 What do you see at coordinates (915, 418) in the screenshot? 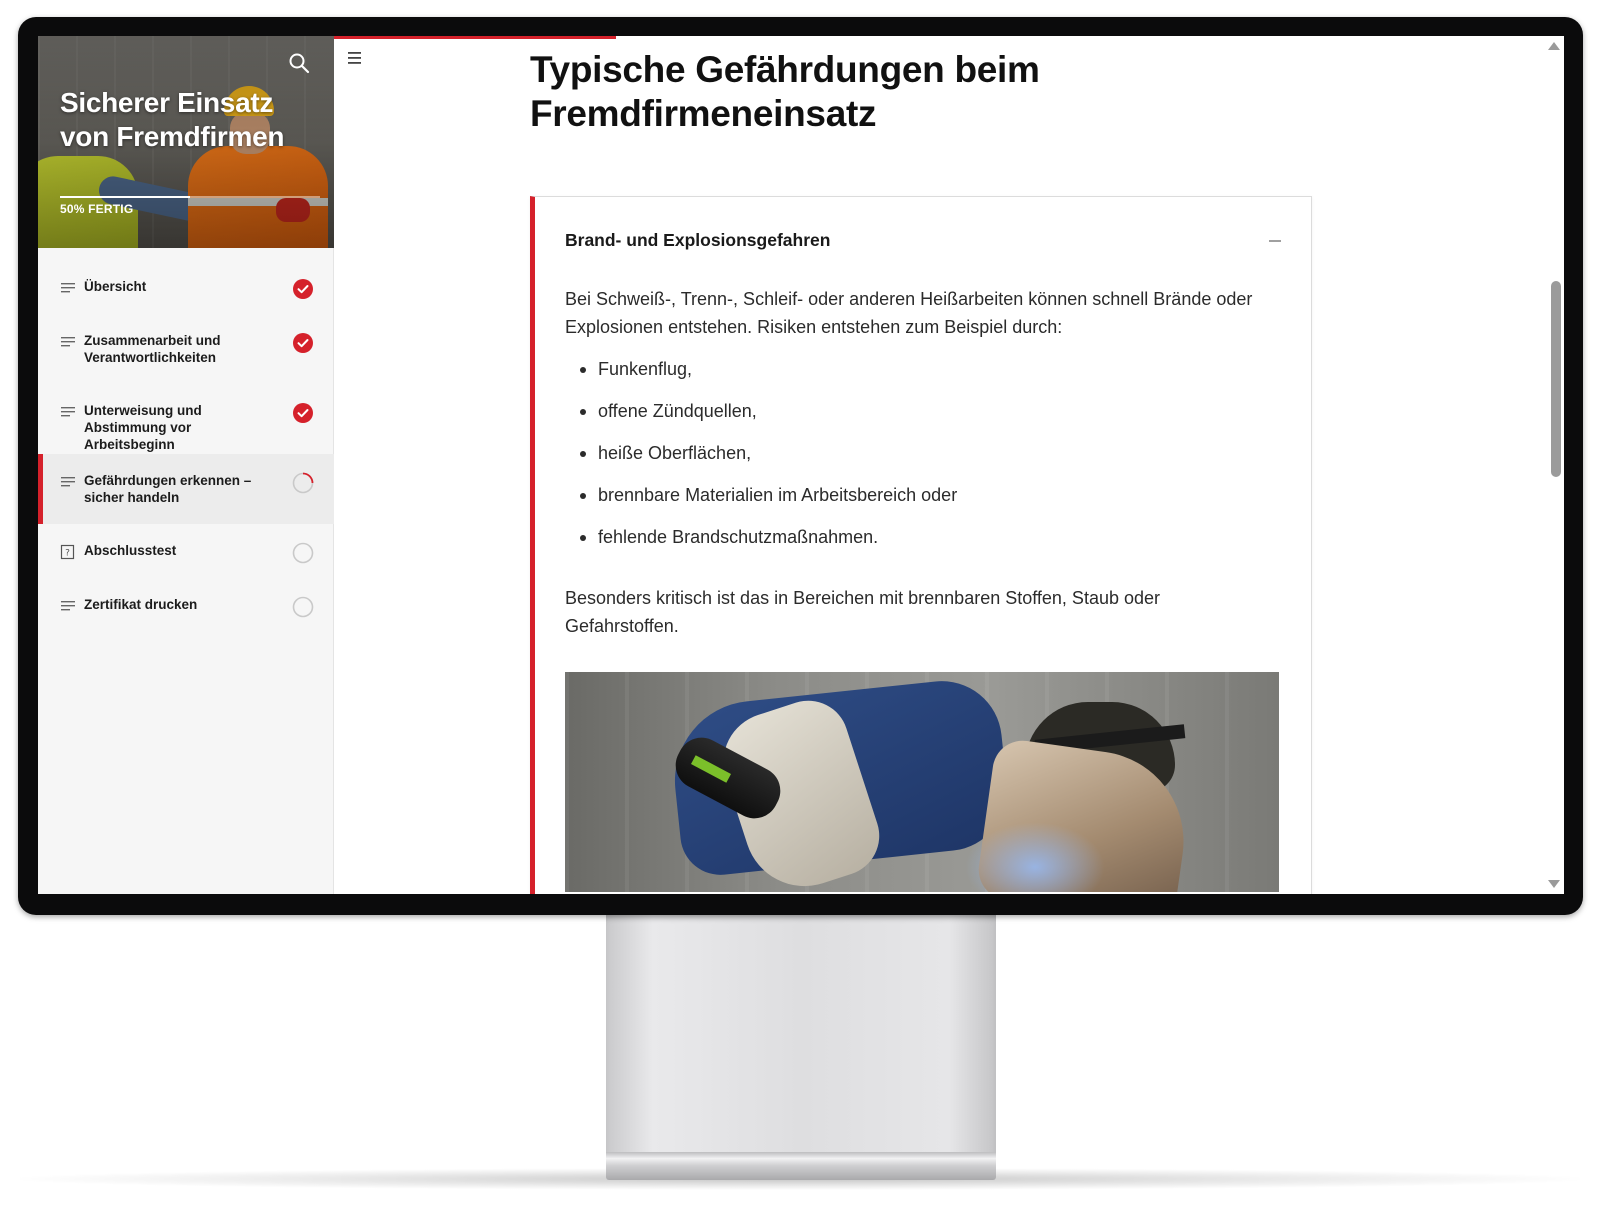
I see `risk-list-item: offene Zündquellen,` at bounding box center [915, 418].